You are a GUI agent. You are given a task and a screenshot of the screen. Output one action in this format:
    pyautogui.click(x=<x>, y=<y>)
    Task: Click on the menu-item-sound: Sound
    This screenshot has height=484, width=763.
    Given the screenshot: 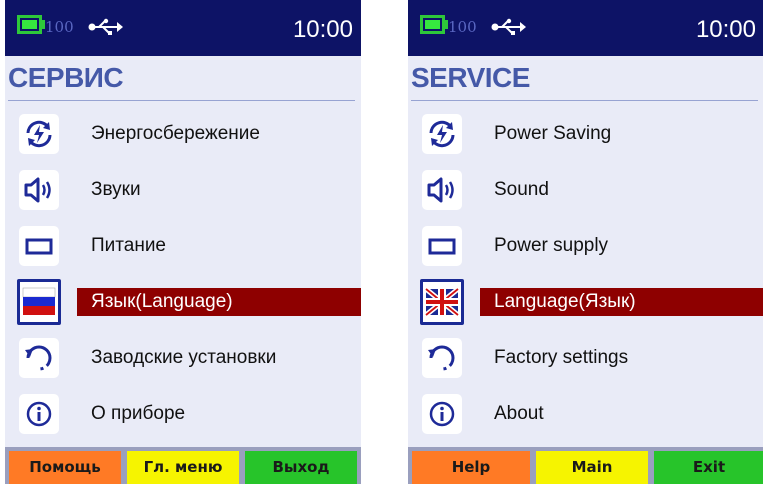 What is the action you would take?
    pyautogui.click(x=585, y=192)
    